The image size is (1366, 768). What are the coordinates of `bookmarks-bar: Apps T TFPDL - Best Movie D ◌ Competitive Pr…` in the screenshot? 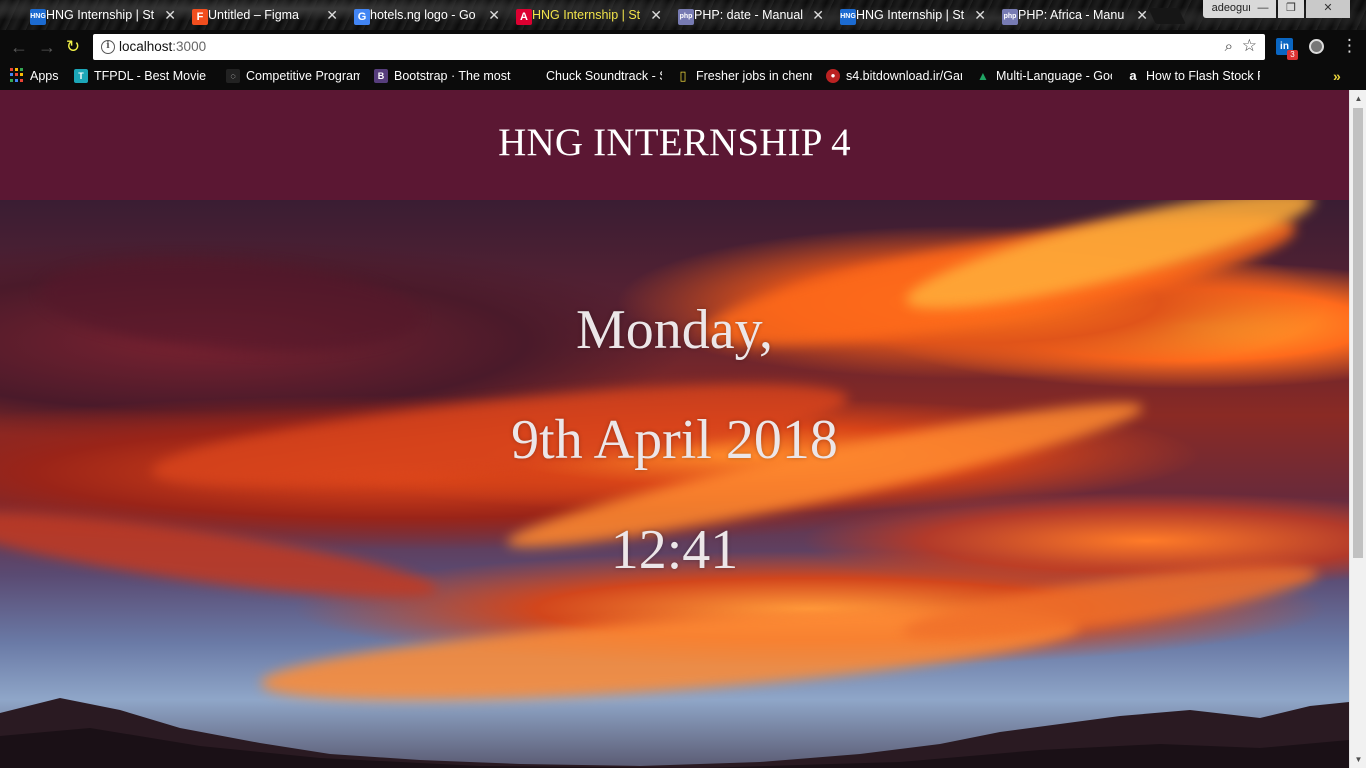 It's located at (683, 77).